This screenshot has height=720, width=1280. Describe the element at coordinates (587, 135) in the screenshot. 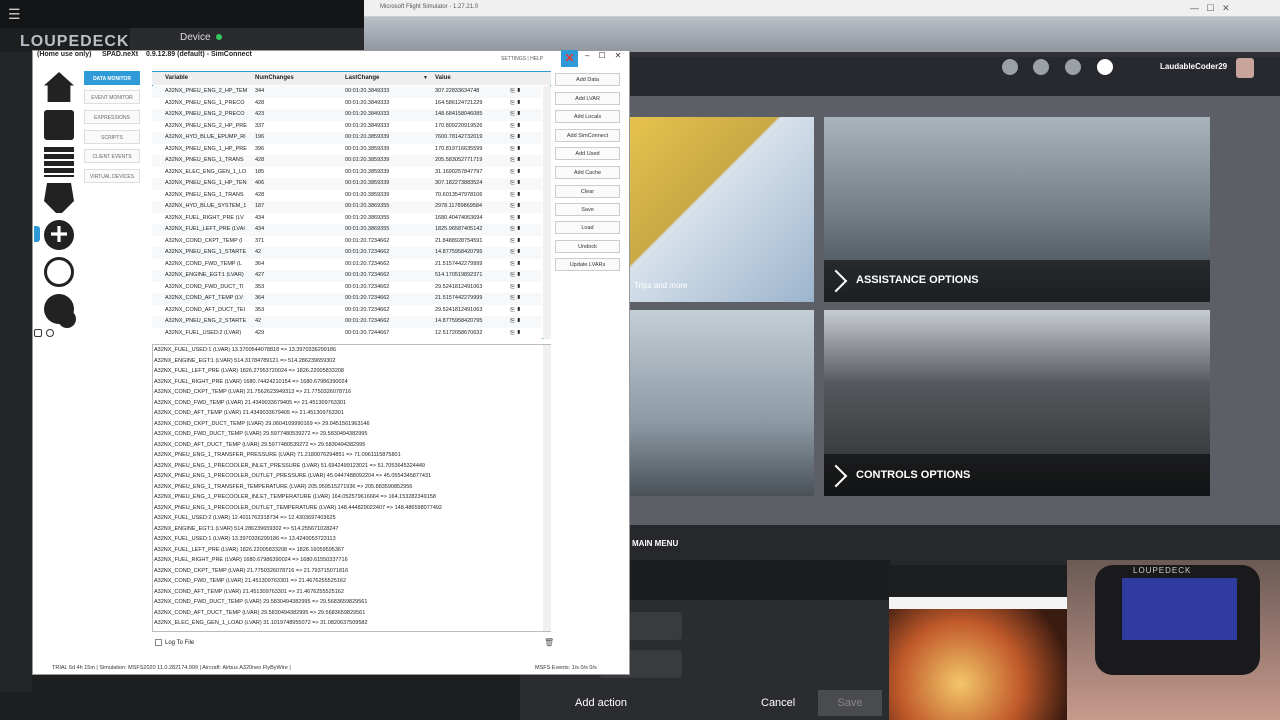

I see `add-simconnect-button: Add SimConnect` at that location.